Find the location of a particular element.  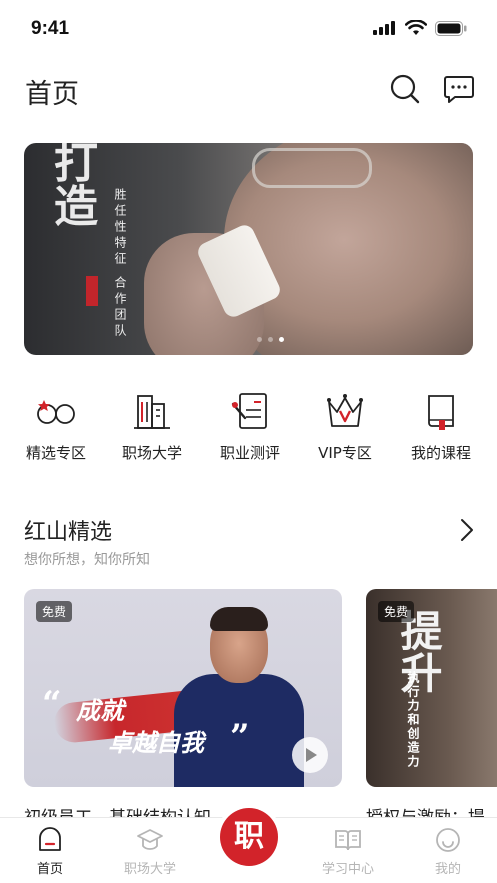

vip-crown-icon is located at coordinates (345, 410).